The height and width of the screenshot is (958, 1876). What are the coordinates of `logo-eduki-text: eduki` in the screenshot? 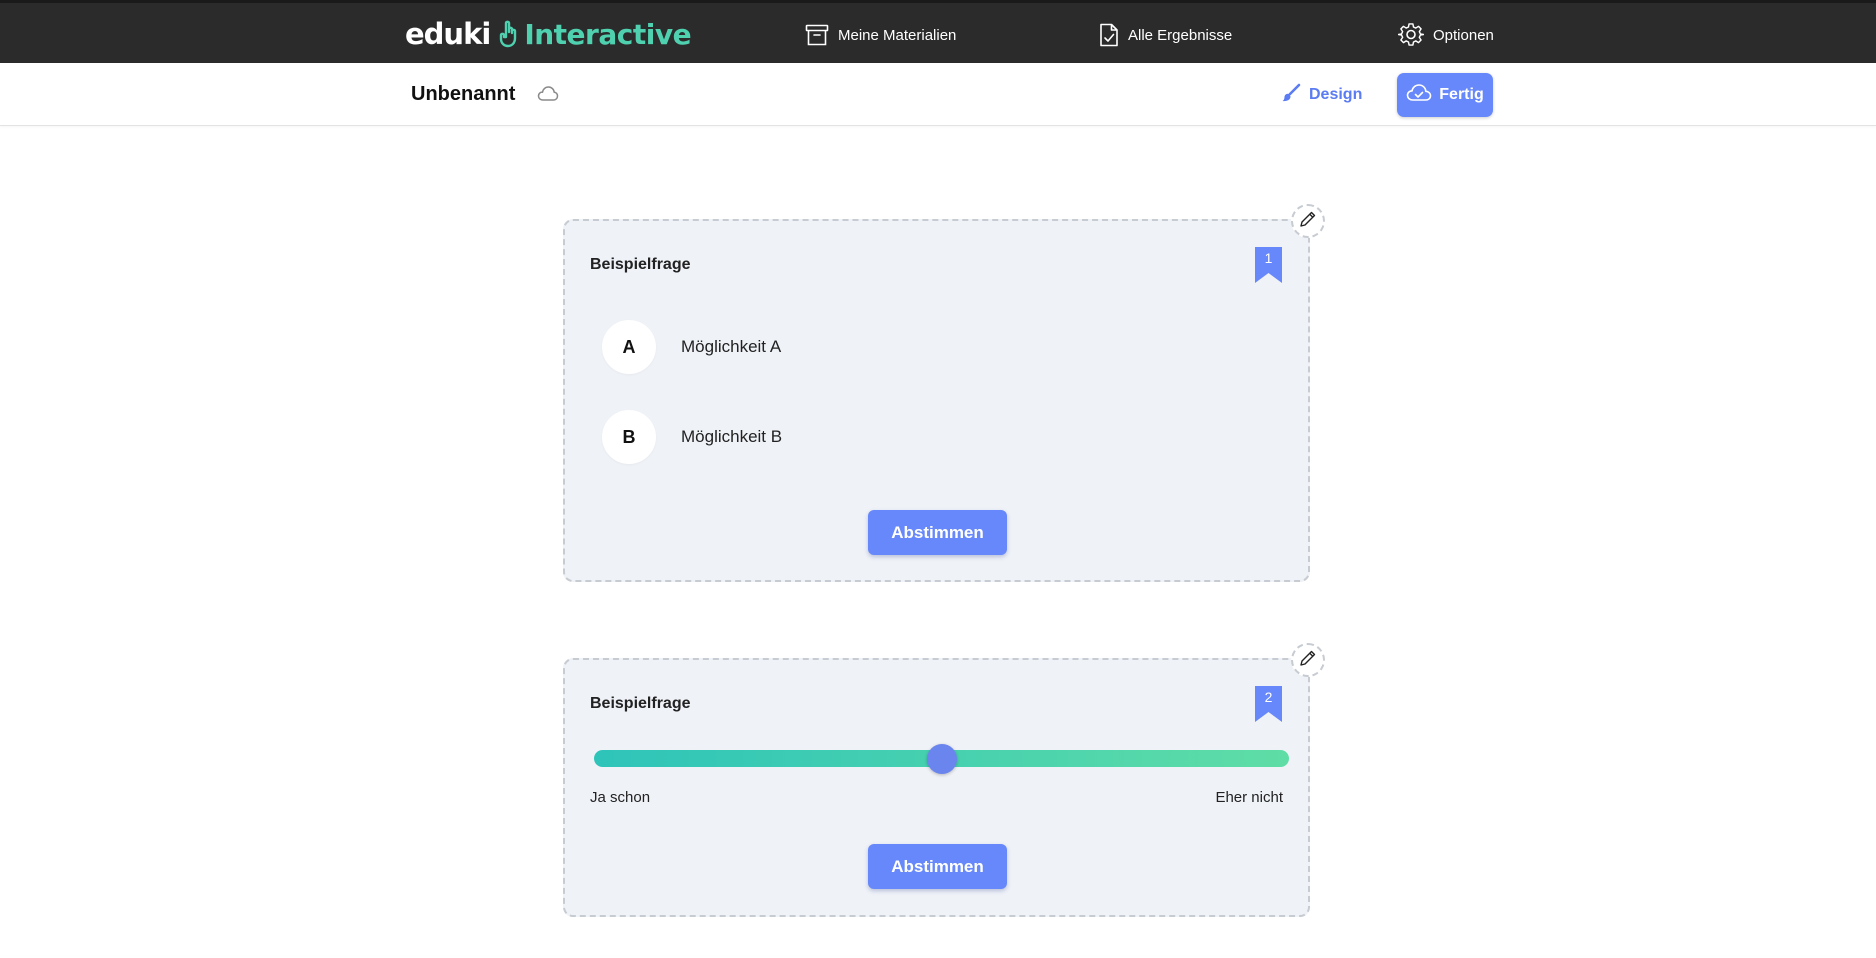 It's located at (448, 34).